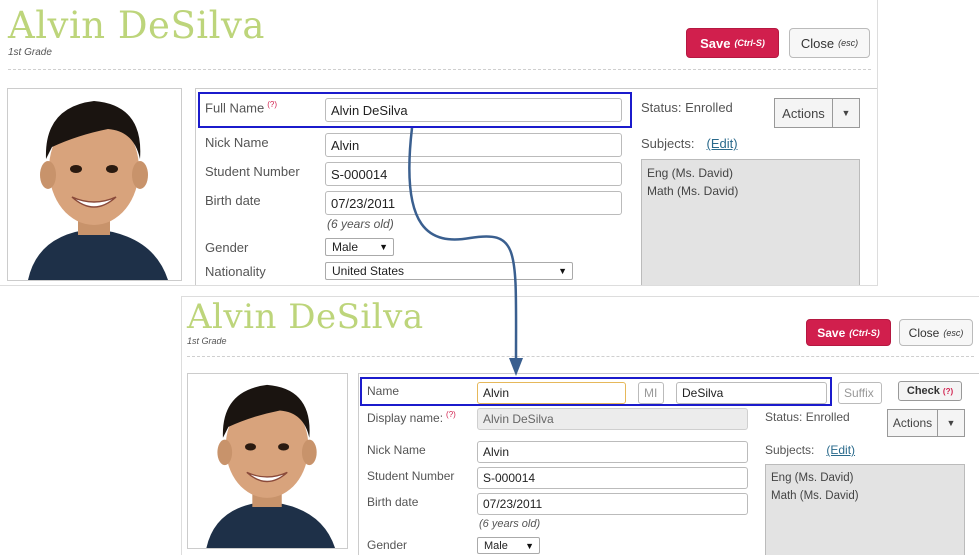  What do you see at coordinates (368, 271) in the screenshot?
I see `nationality-value: United States` at bounding box center [368, 271].